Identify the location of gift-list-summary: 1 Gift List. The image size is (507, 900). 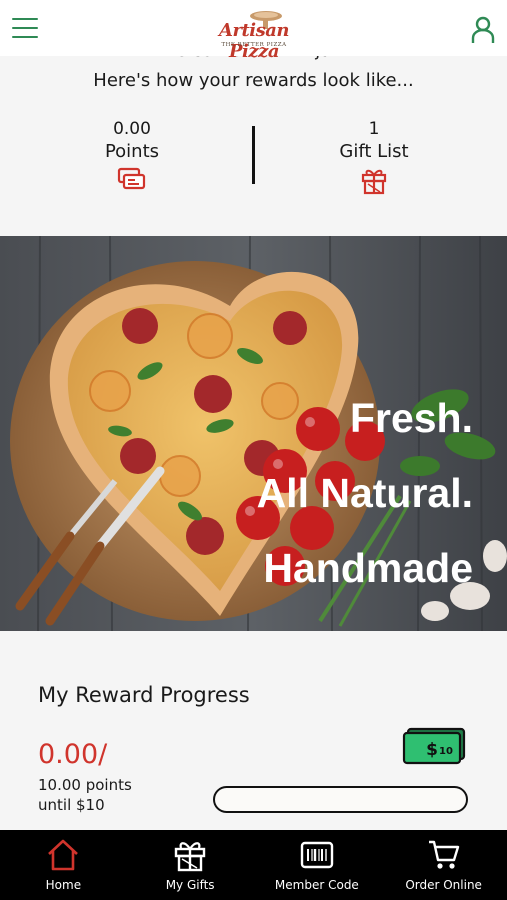
(374, 156).